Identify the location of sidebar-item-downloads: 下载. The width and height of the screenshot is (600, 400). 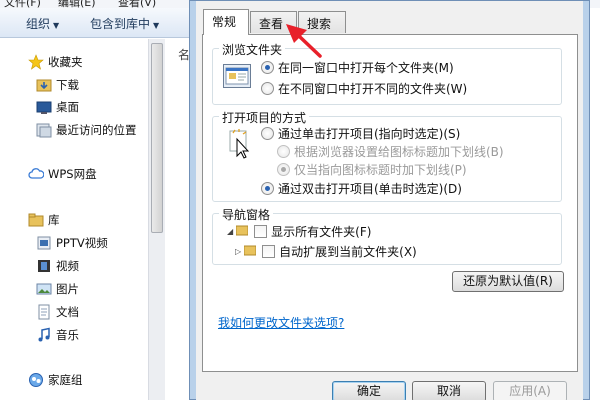
(57, 85).